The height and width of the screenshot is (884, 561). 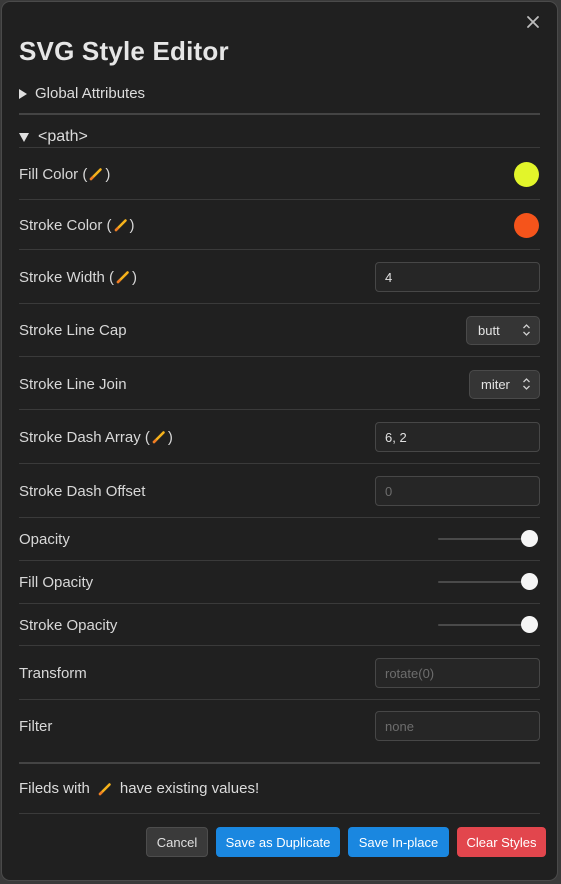 I want to click on stroke-width-input: 4, so click(x=457, y=277).